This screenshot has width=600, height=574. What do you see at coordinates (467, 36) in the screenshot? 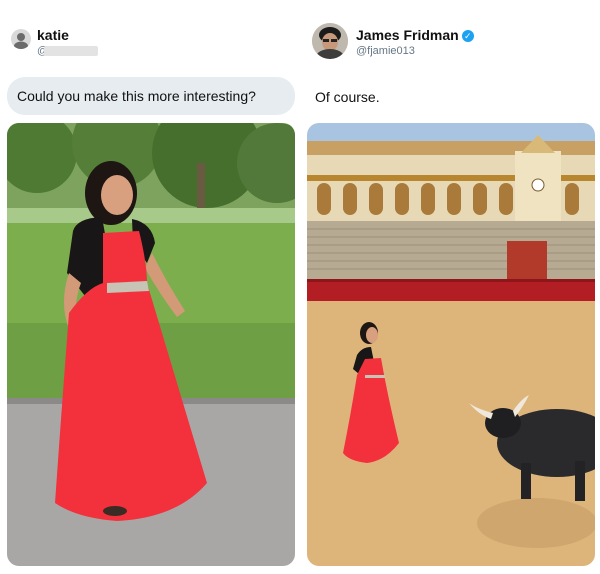
I see `verified-badge-icon: ✓` at bounding box center [467, 36].